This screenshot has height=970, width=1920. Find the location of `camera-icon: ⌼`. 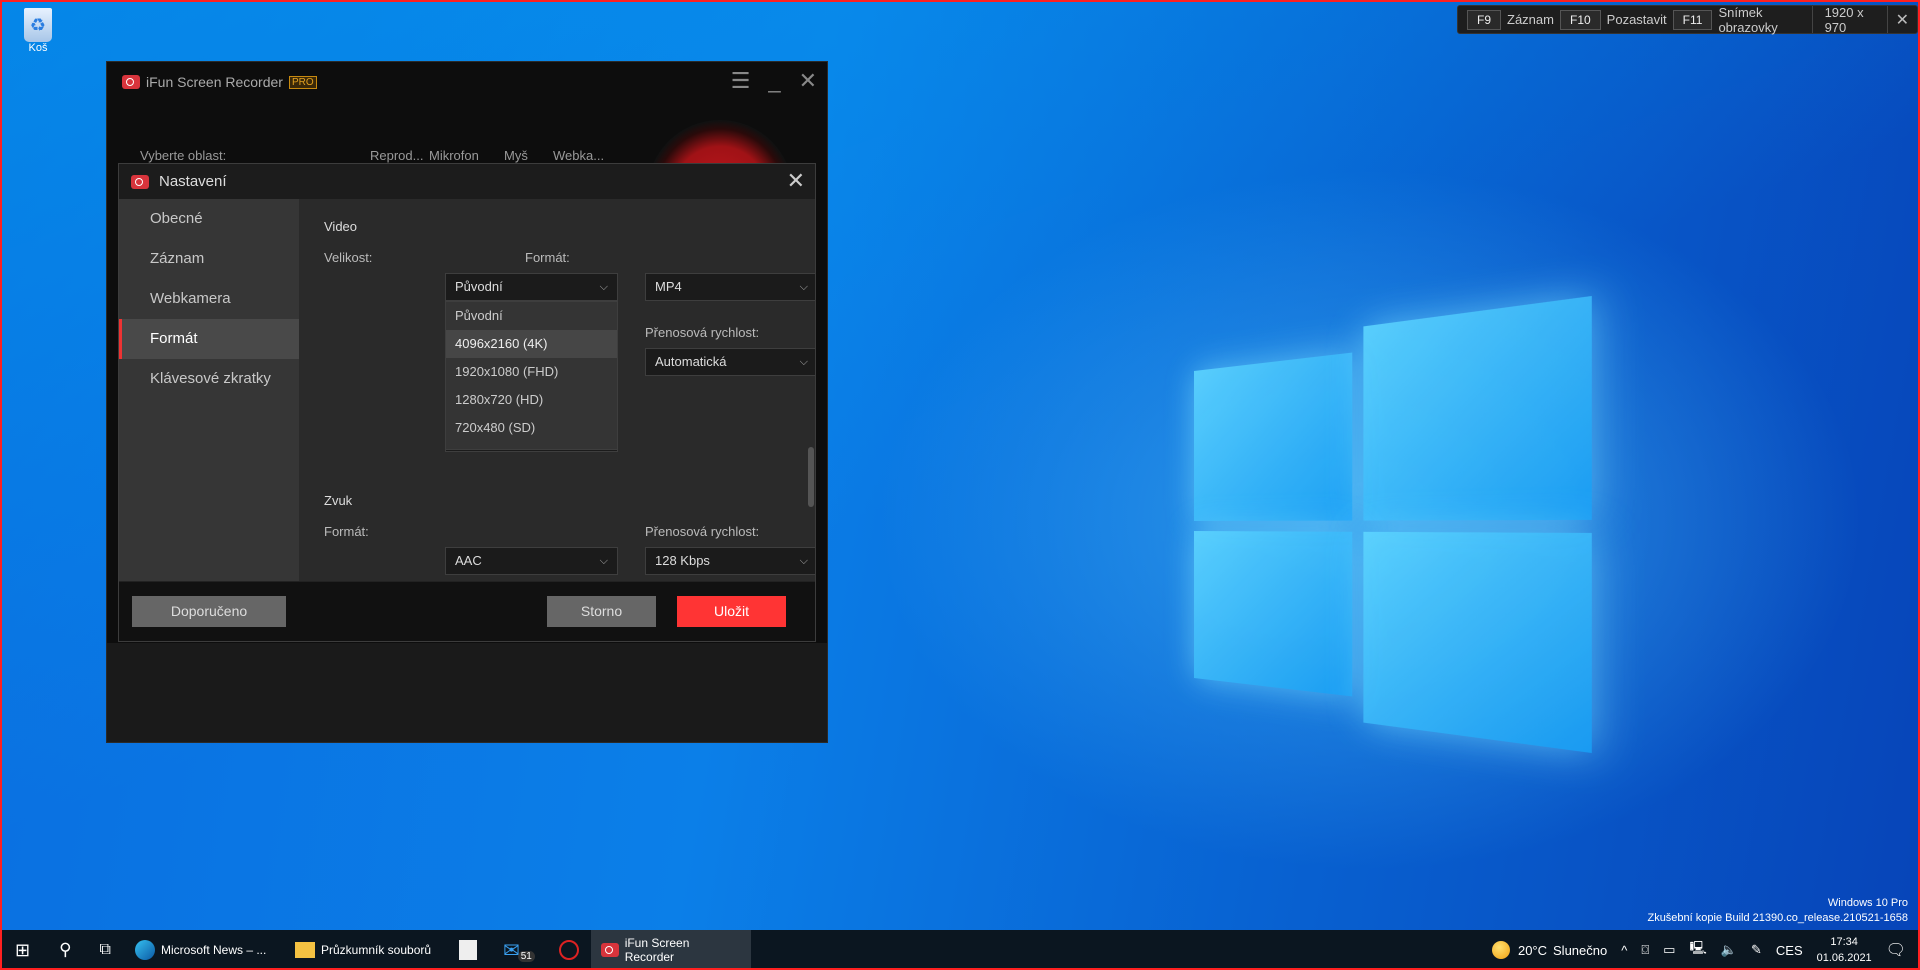

camera-icon: ⌼ is located at coordinates (1645, 950).